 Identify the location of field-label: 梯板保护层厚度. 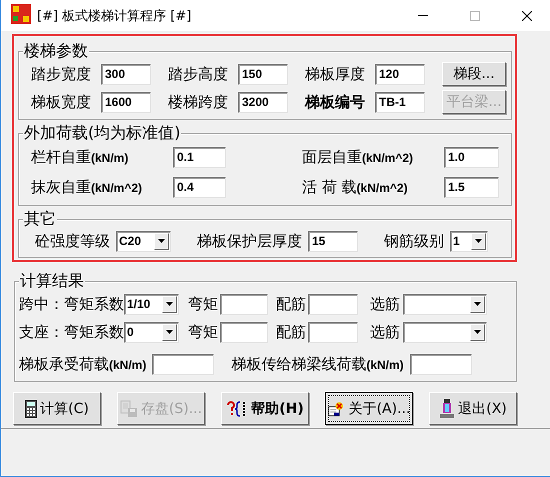
(249, 241).